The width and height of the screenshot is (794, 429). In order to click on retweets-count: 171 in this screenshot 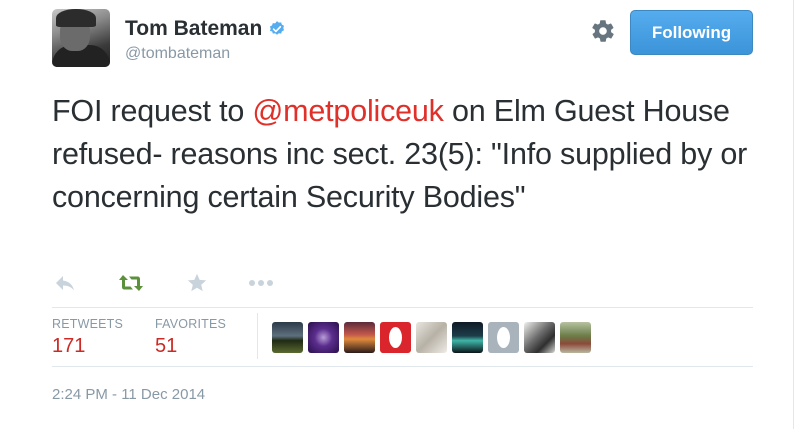, I will do `click(68, 346)`.